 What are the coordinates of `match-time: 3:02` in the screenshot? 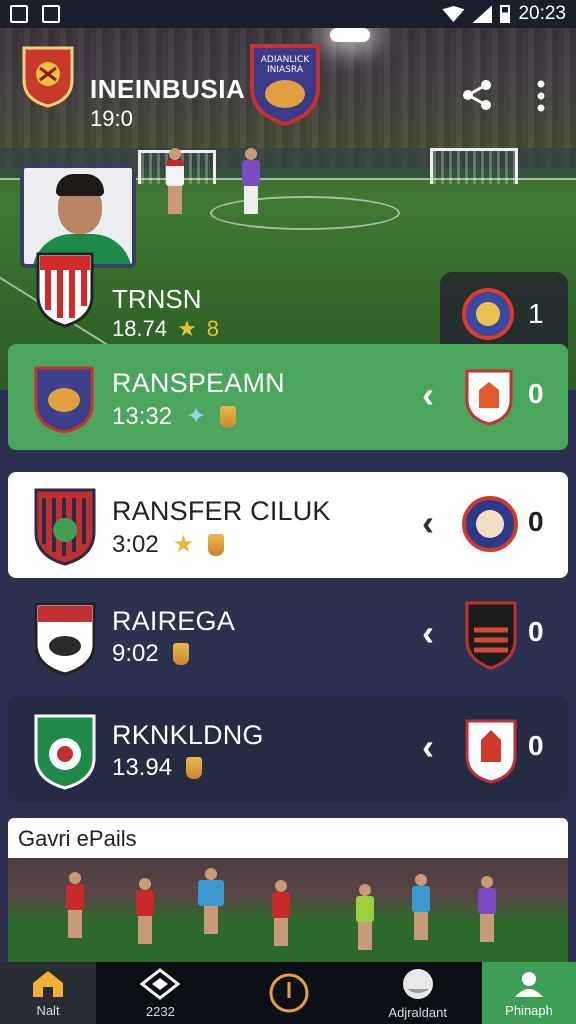 It's located at (135, 544).